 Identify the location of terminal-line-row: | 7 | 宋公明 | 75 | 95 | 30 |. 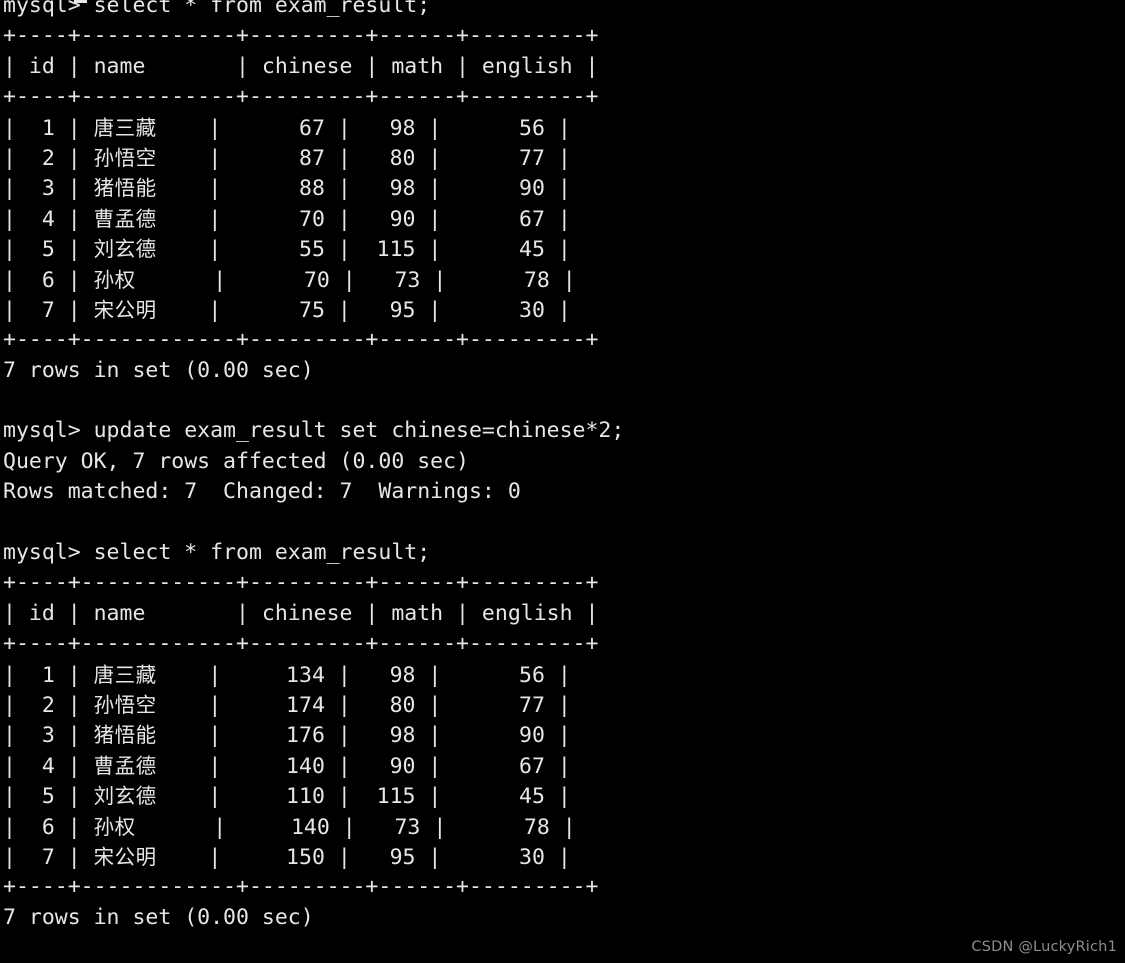
(313, 310).